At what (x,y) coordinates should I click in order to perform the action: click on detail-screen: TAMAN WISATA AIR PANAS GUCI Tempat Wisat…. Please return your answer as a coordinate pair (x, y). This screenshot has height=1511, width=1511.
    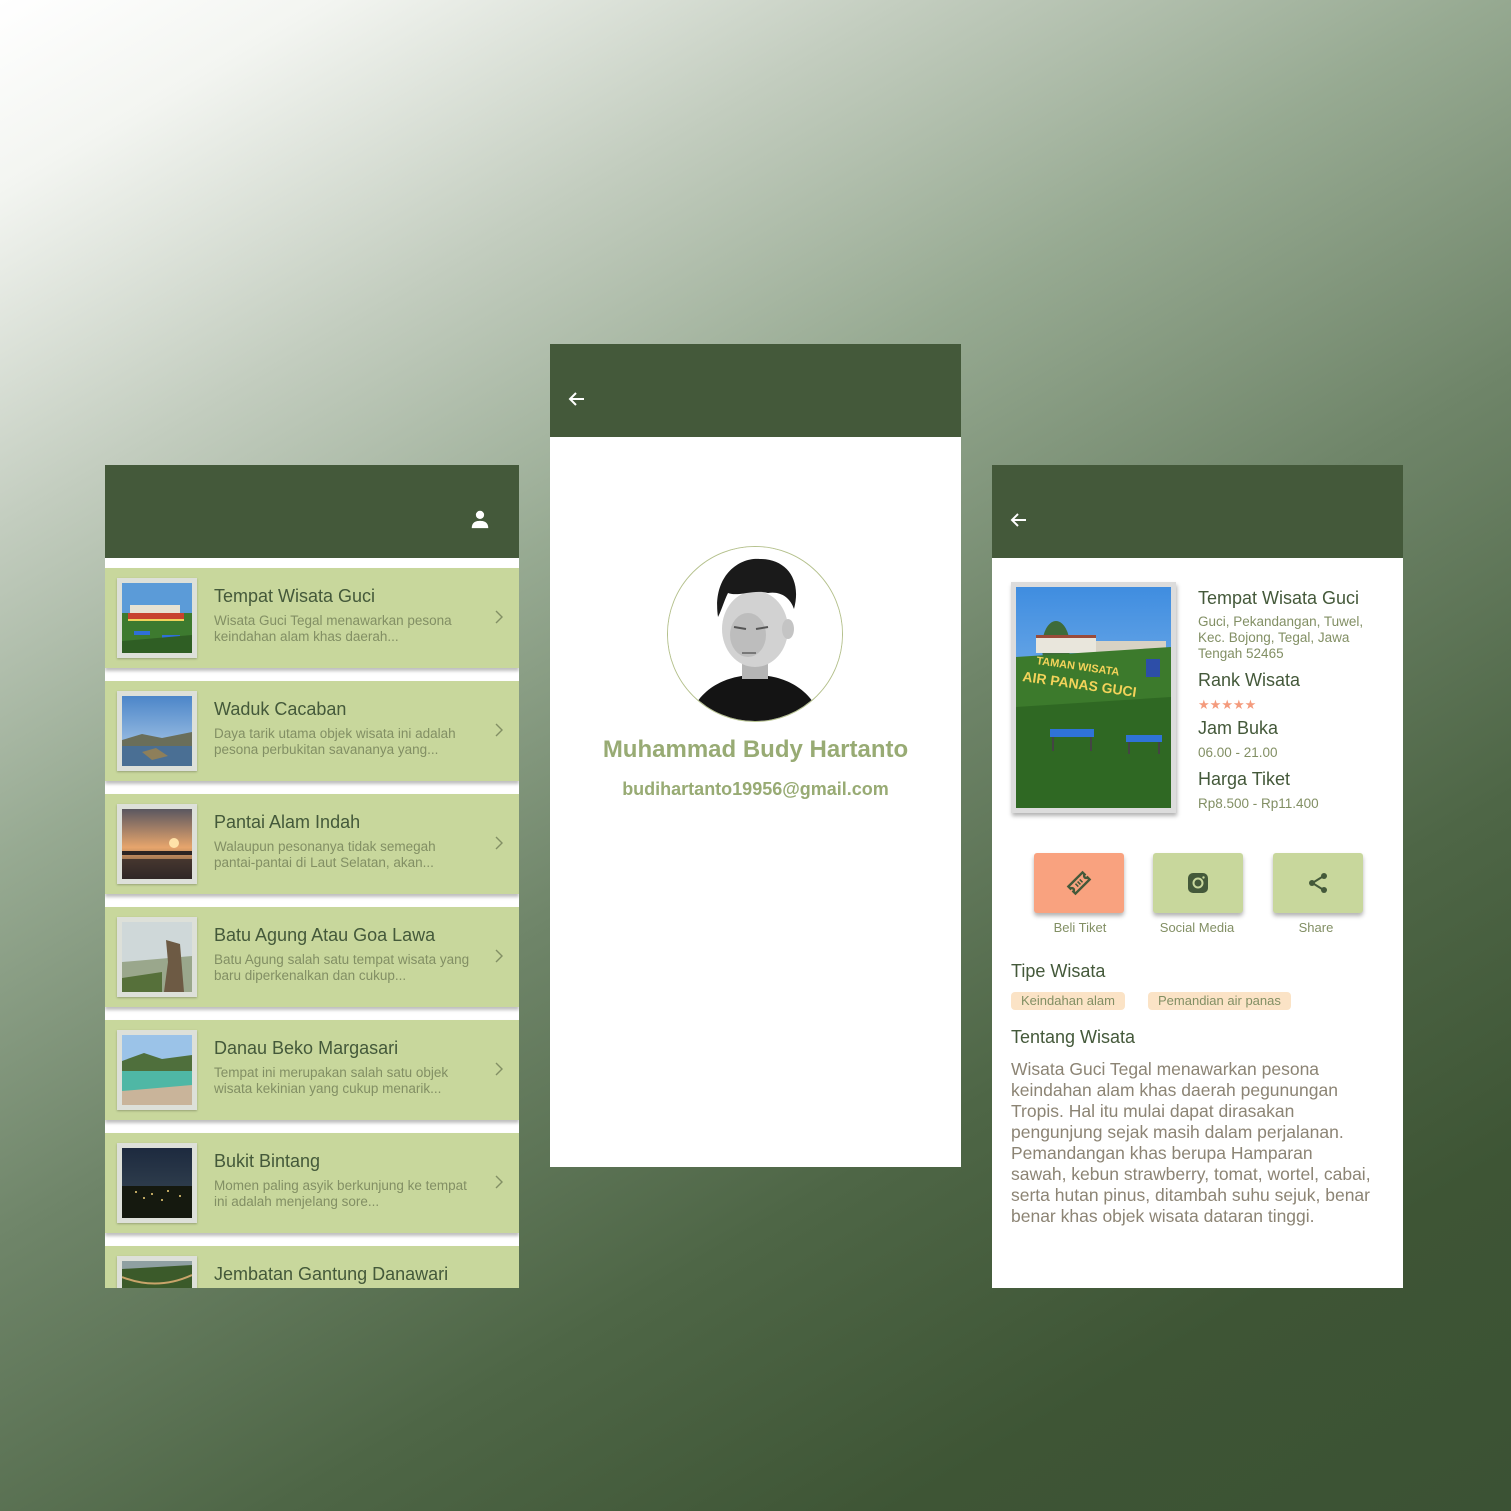
    Looking at the image, I should click on (1197, 876).